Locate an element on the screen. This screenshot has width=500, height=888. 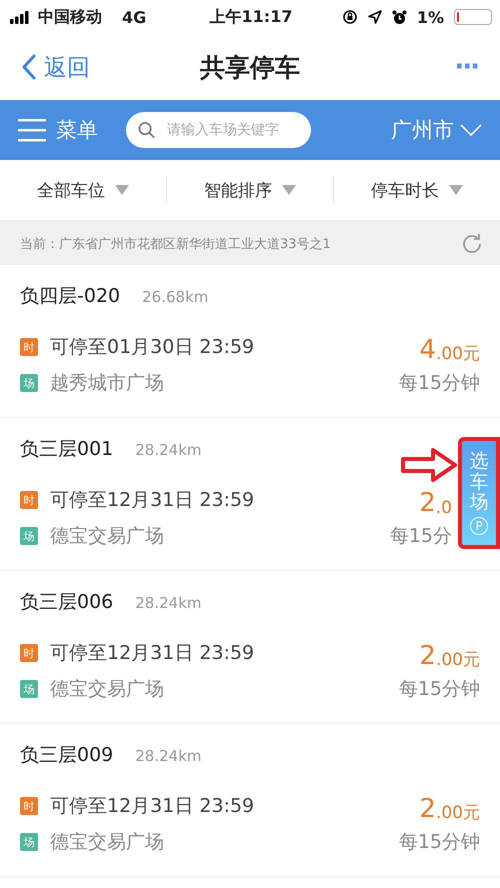
rotation-lock-icon is located at coordinates (350, 17).